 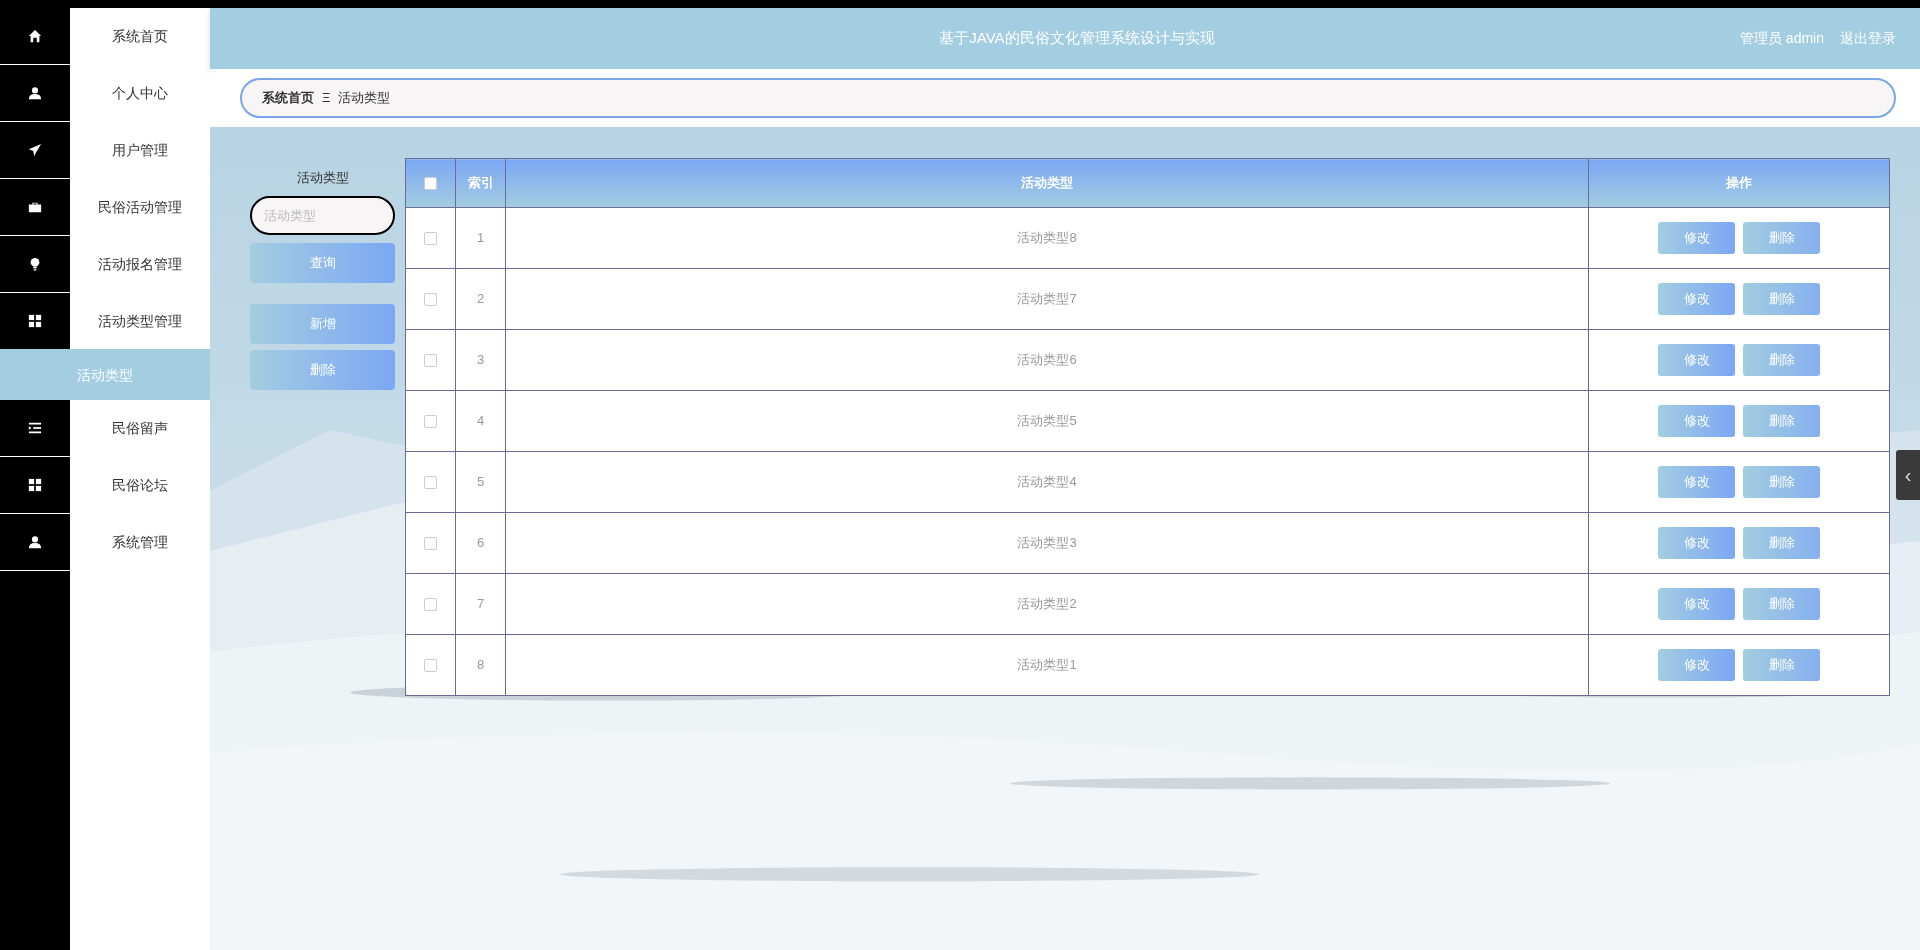 I want to click on add-button: 新增, so click(x=322, y=323).